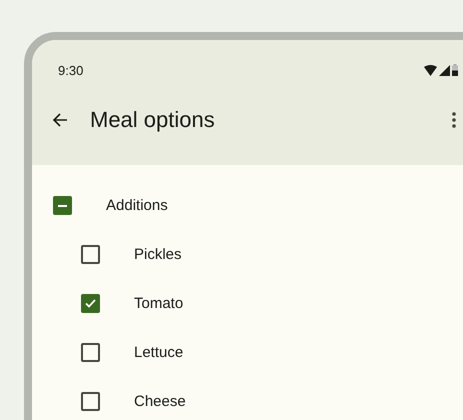  What do you see at coordinates (60, 120) in the screenshot?
I see `back-button` at bounding box center [60, 120].